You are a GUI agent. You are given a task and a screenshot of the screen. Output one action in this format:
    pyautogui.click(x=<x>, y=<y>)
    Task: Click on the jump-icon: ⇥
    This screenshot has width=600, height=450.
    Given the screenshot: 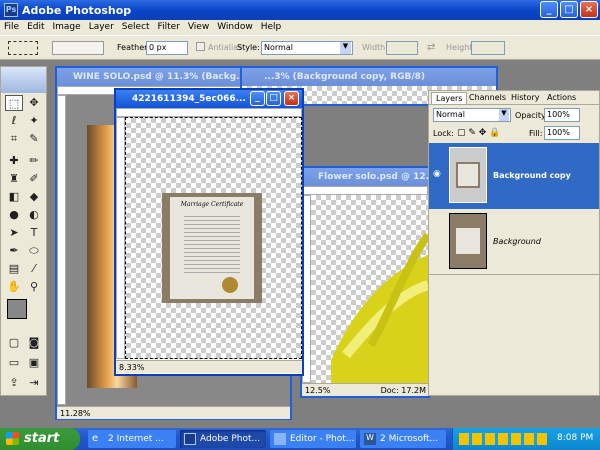 What is the action you would take?
    pyautogui.click(x=34, y=383)
    